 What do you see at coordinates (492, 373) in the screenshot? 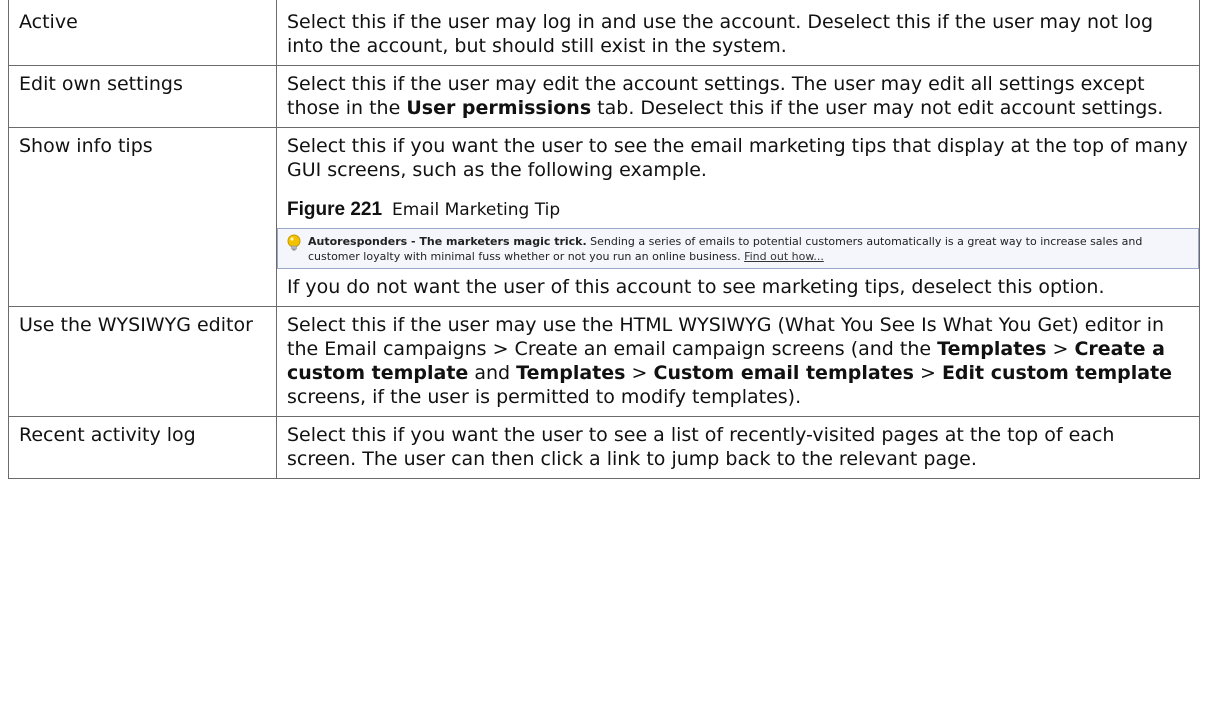
I see `description-text-part: and` at bounding box center [492, 373].